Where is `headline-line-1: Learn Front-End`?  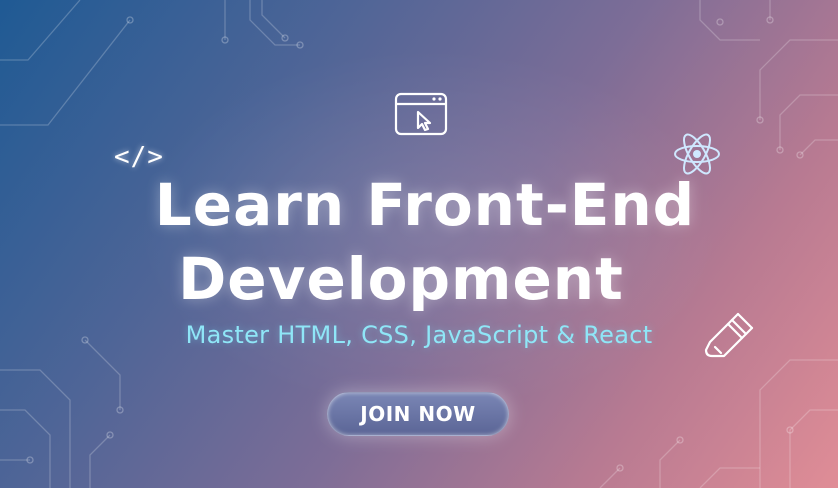 headline-line-1: Learn Front-End is located at coordinates (425, 205).